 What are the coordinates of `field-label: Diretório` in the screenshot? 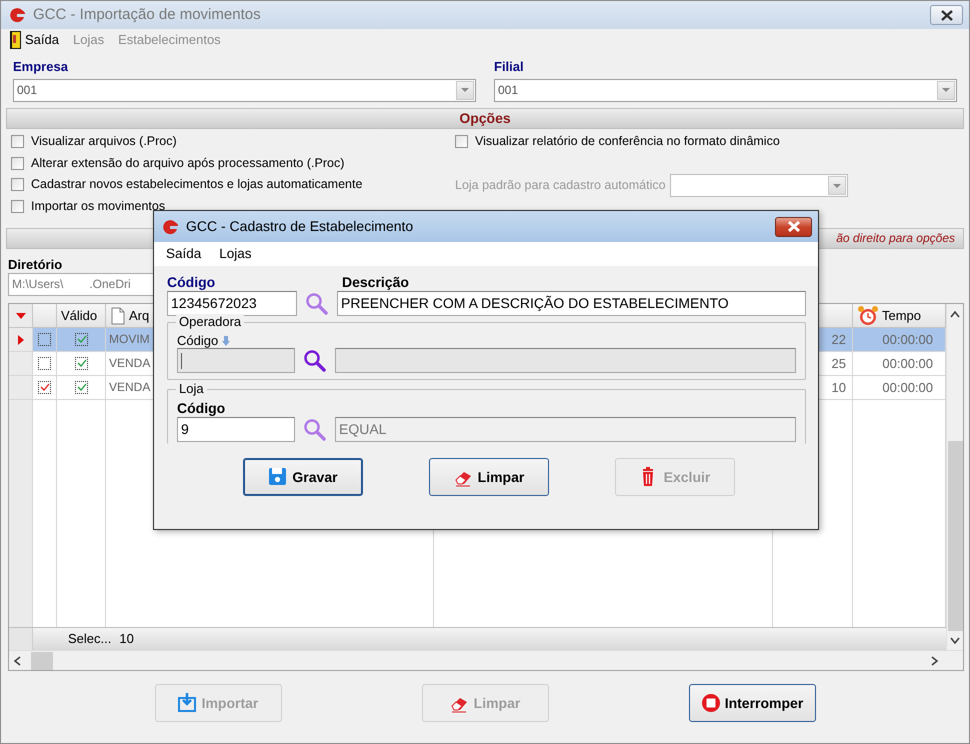 It's located at (36, 264).